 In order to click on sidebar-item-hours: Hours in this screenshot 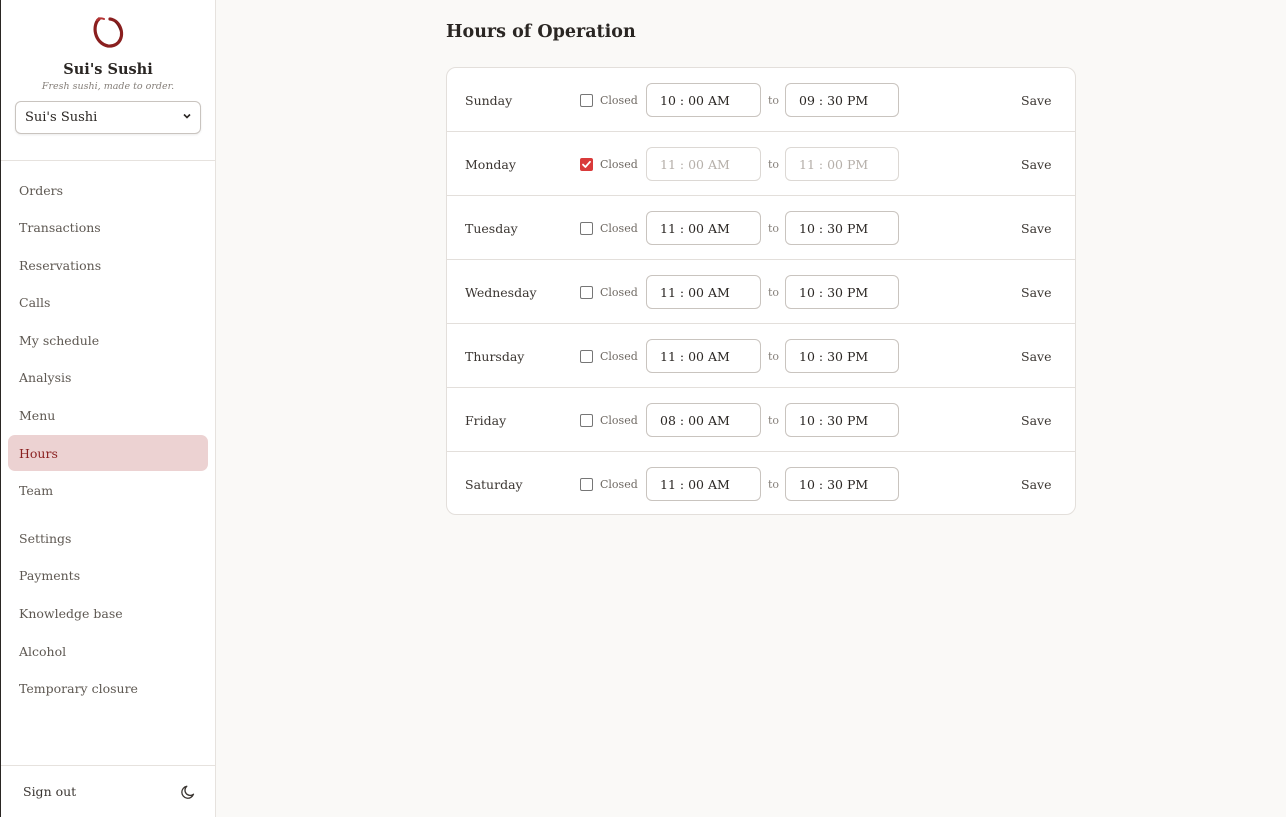, I will do `click(108, 453)`.